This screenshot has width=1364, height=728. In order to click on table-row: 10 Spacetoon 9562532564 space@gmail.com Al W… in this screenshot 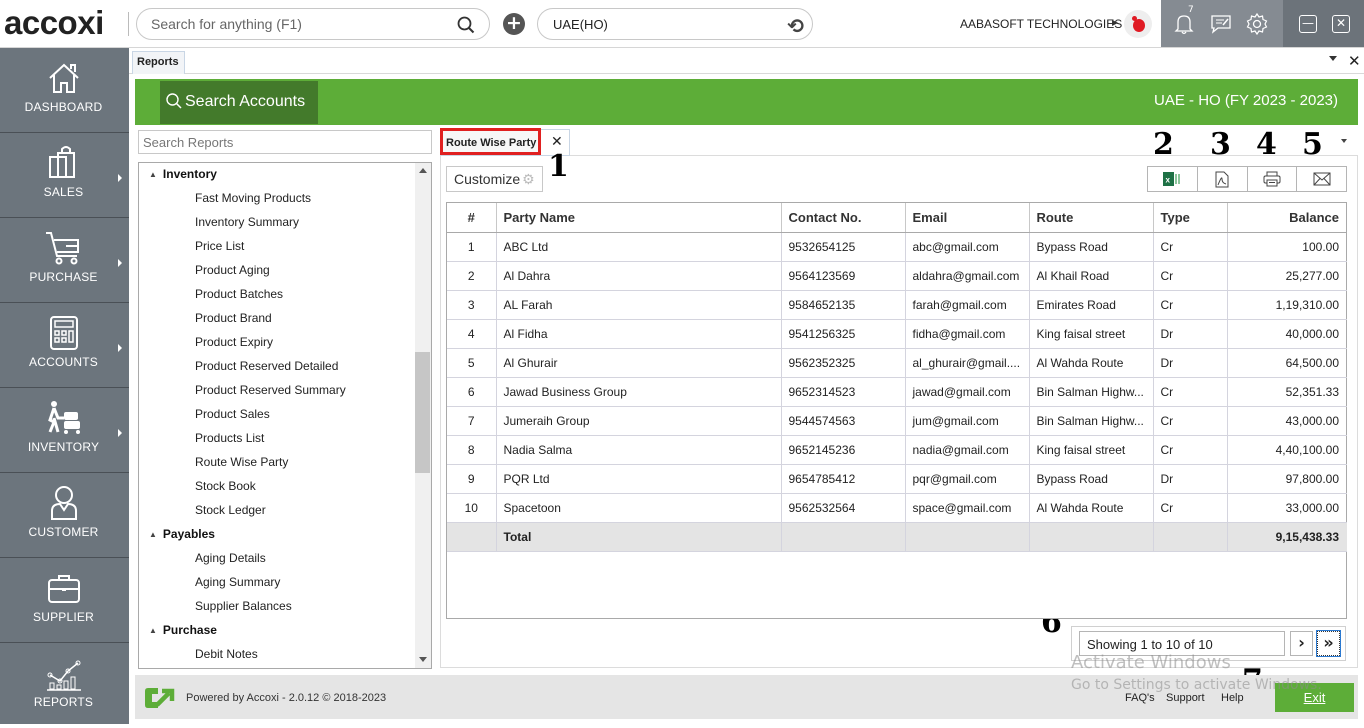, I will do `click(897, 508)`.